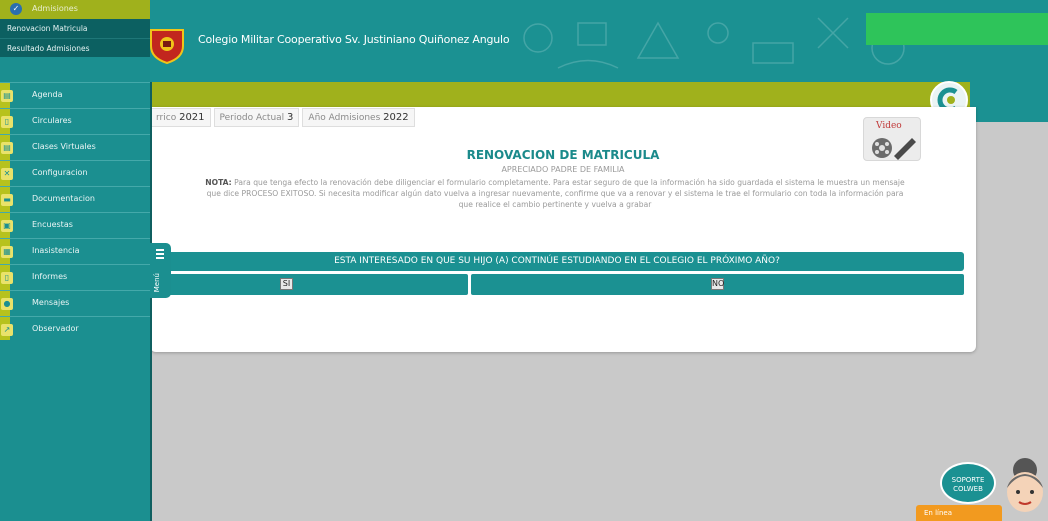 Image resolution: width=1048 pixels, height=521 pixels. I want to click on hamburger-icon, so click(160, 255).